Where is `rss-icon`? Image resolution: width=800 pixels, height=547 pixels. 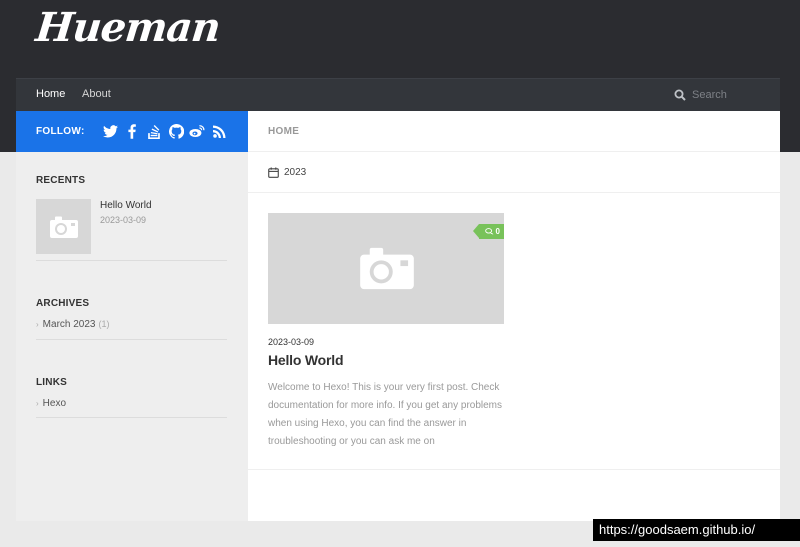
rss-icon is located at coordinates (219, 131).